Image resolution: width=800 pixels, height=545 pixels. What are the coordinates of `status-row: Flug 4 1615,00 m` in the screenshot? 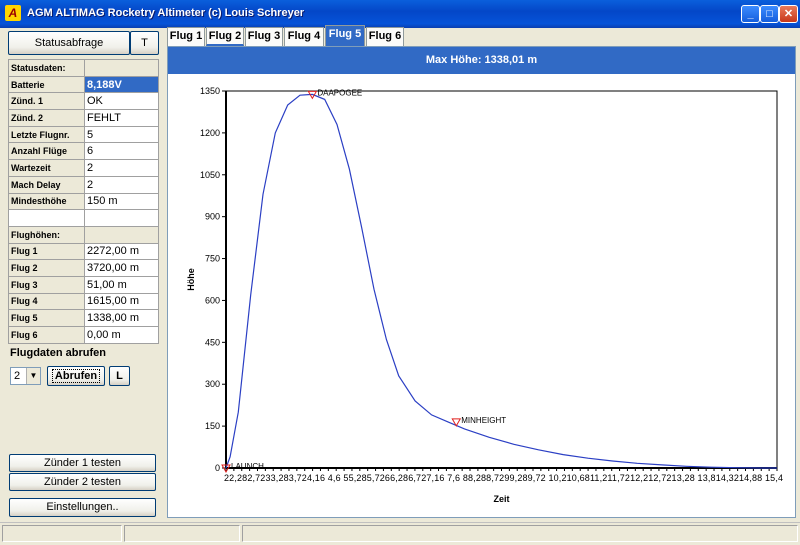 It's located at (83, 301).